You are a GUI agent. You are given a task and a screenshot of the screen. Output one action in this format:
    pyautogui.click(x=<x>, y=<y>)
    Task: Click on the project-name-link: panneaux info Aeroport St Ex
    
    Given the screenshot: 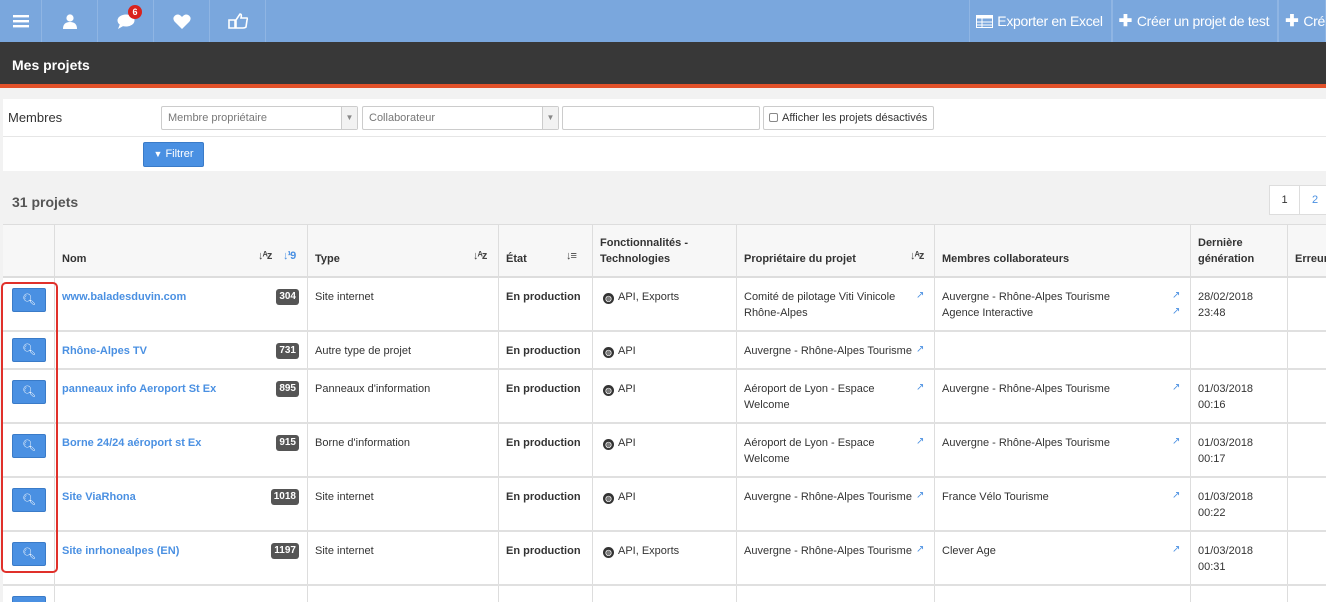 What is the action you would take?
    pyautogui.click(x=139, y=389)
    